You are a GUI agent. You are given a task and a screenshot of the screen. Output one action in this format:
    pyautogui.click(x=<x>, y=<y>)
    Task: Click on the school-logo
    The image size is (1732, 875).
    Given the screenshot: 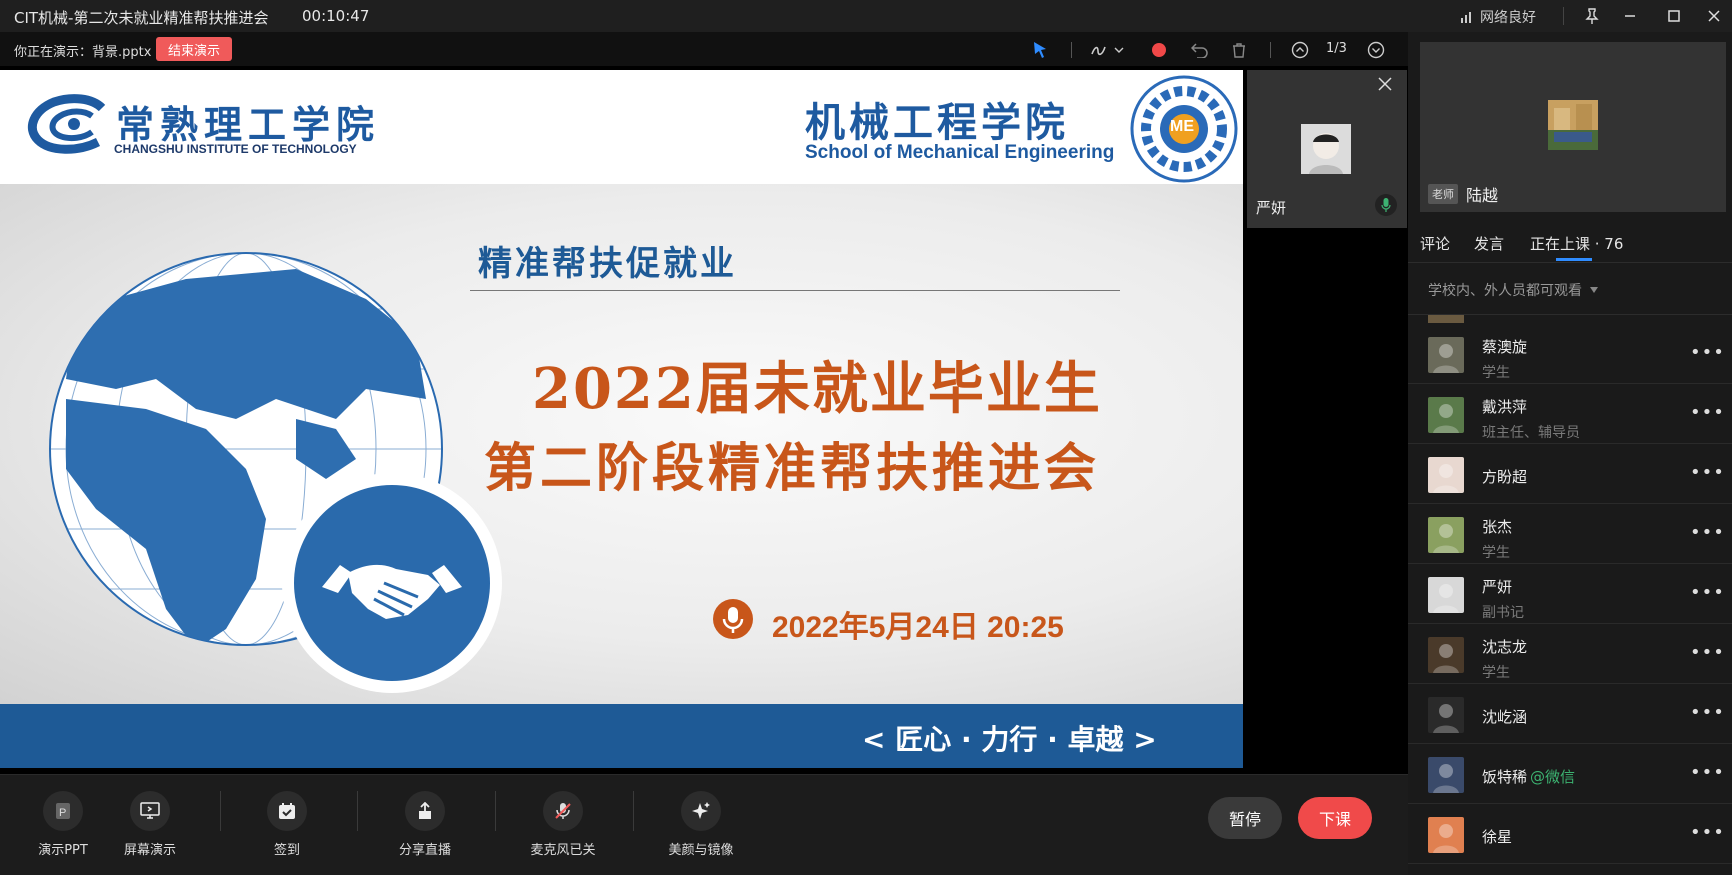 What is the action you would take?
    pyautogui.click(x=67, y=124)
    